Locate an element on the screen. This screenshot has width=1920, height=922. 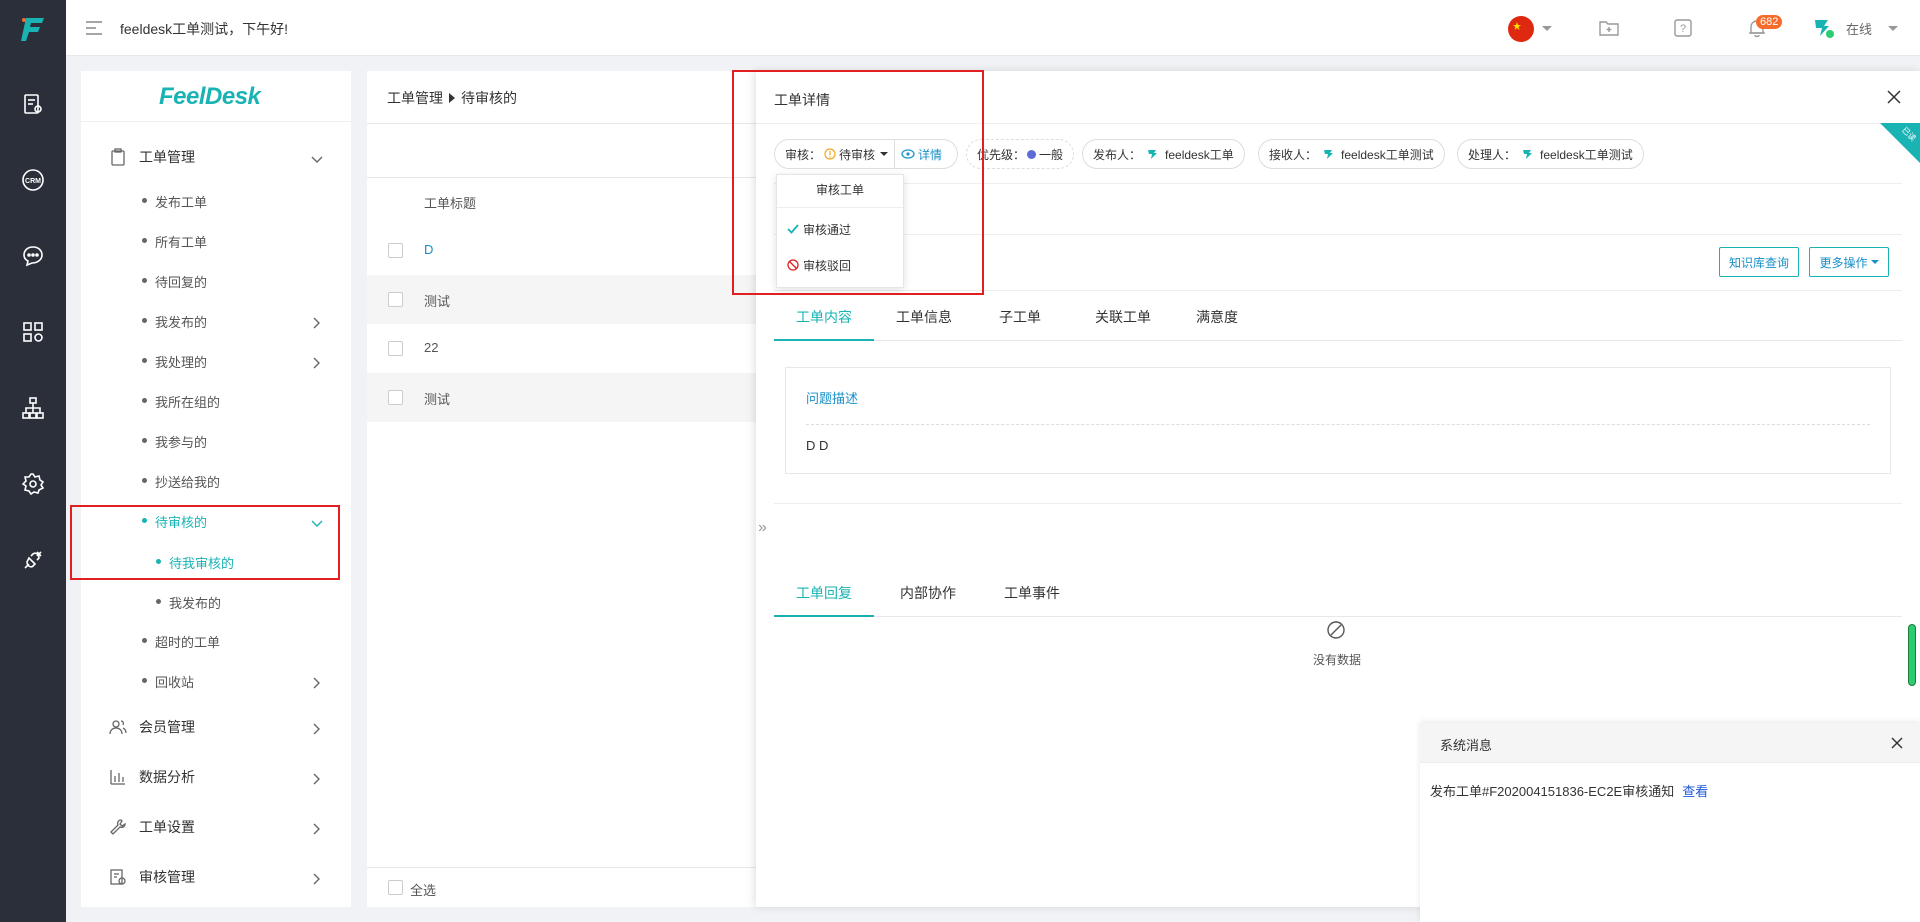
sidebar-item-pending-audit: 待审核的 is located at coordinates (216, 521).